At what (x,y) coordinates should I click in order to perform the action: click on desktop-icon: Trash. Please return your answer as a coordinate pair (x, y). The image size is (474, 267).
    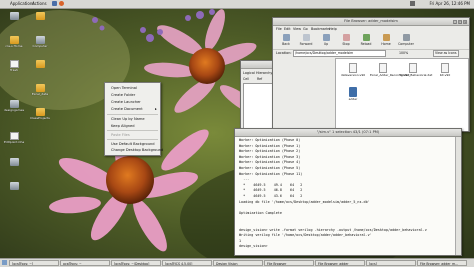
    Looking at the image, I should click on (14, 66).